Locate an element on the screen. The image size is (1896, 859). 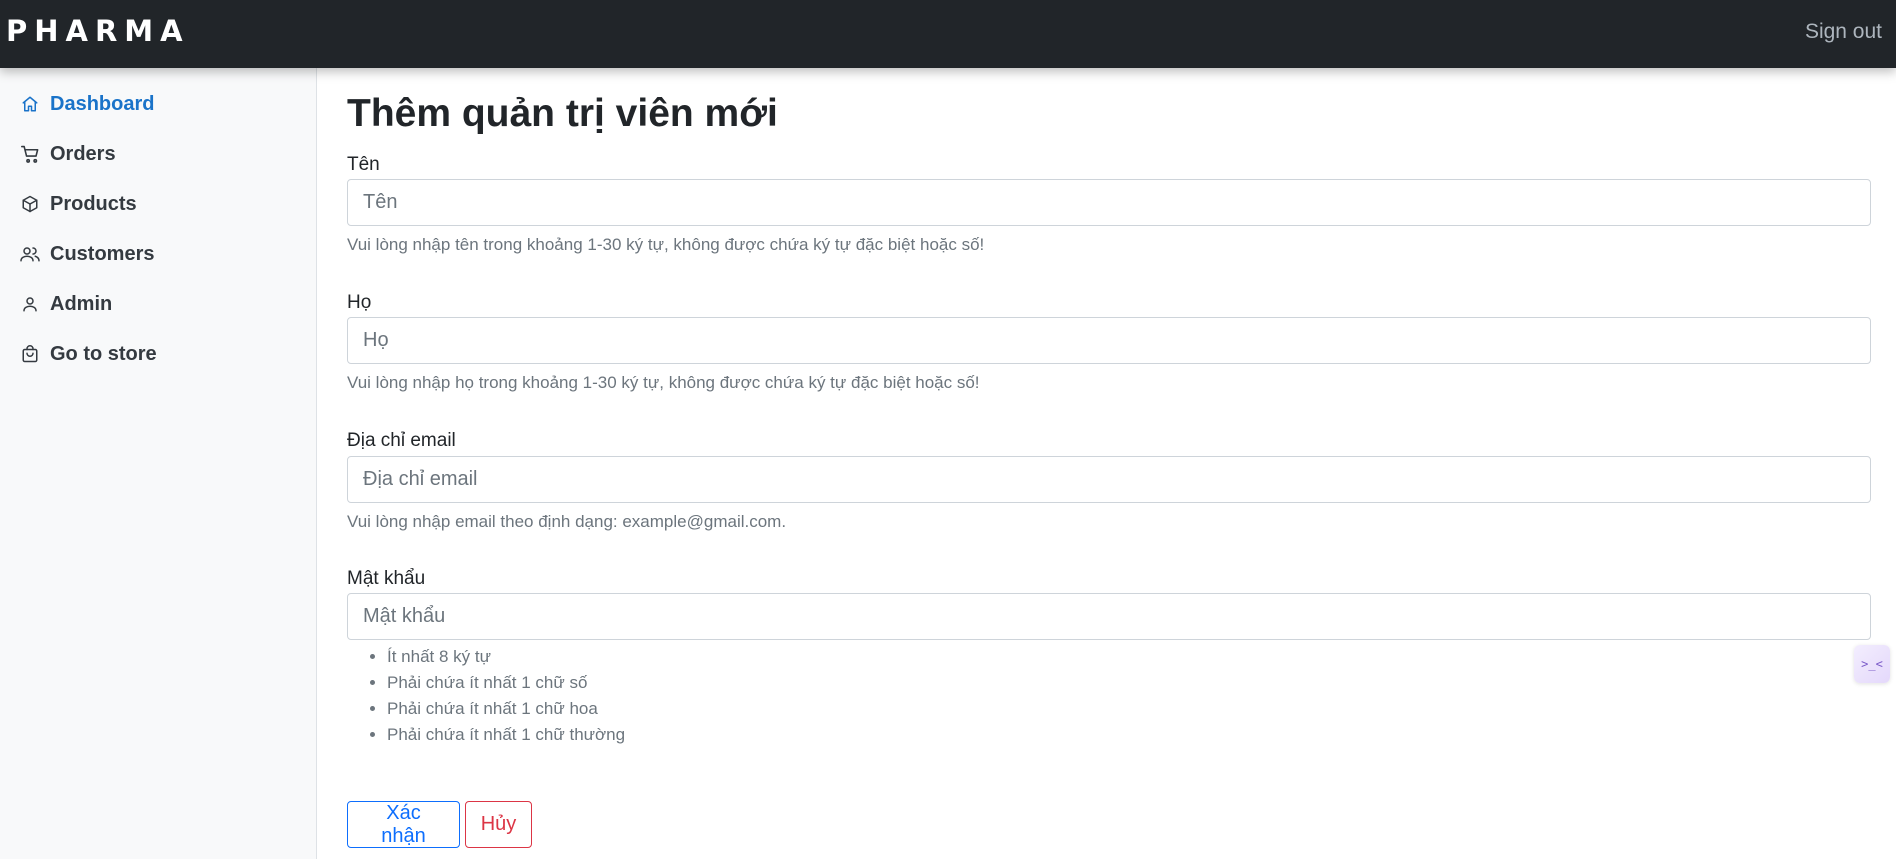
sidebar-item-admin: Admin is located at coordinates (66, 304).